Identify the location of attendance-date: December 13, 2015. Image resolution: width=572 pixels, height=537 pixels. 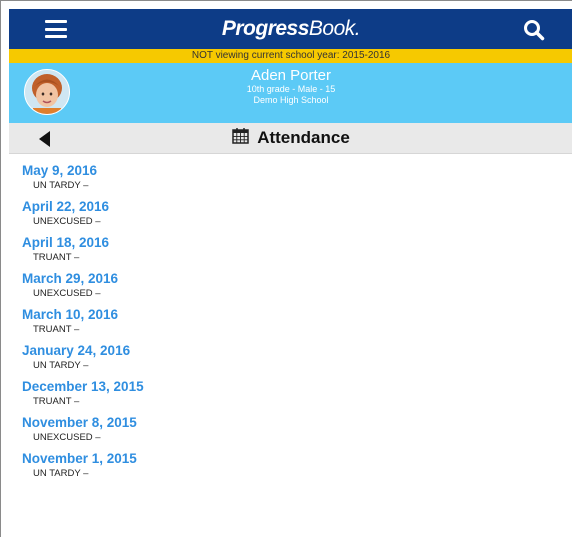
(297, 386).